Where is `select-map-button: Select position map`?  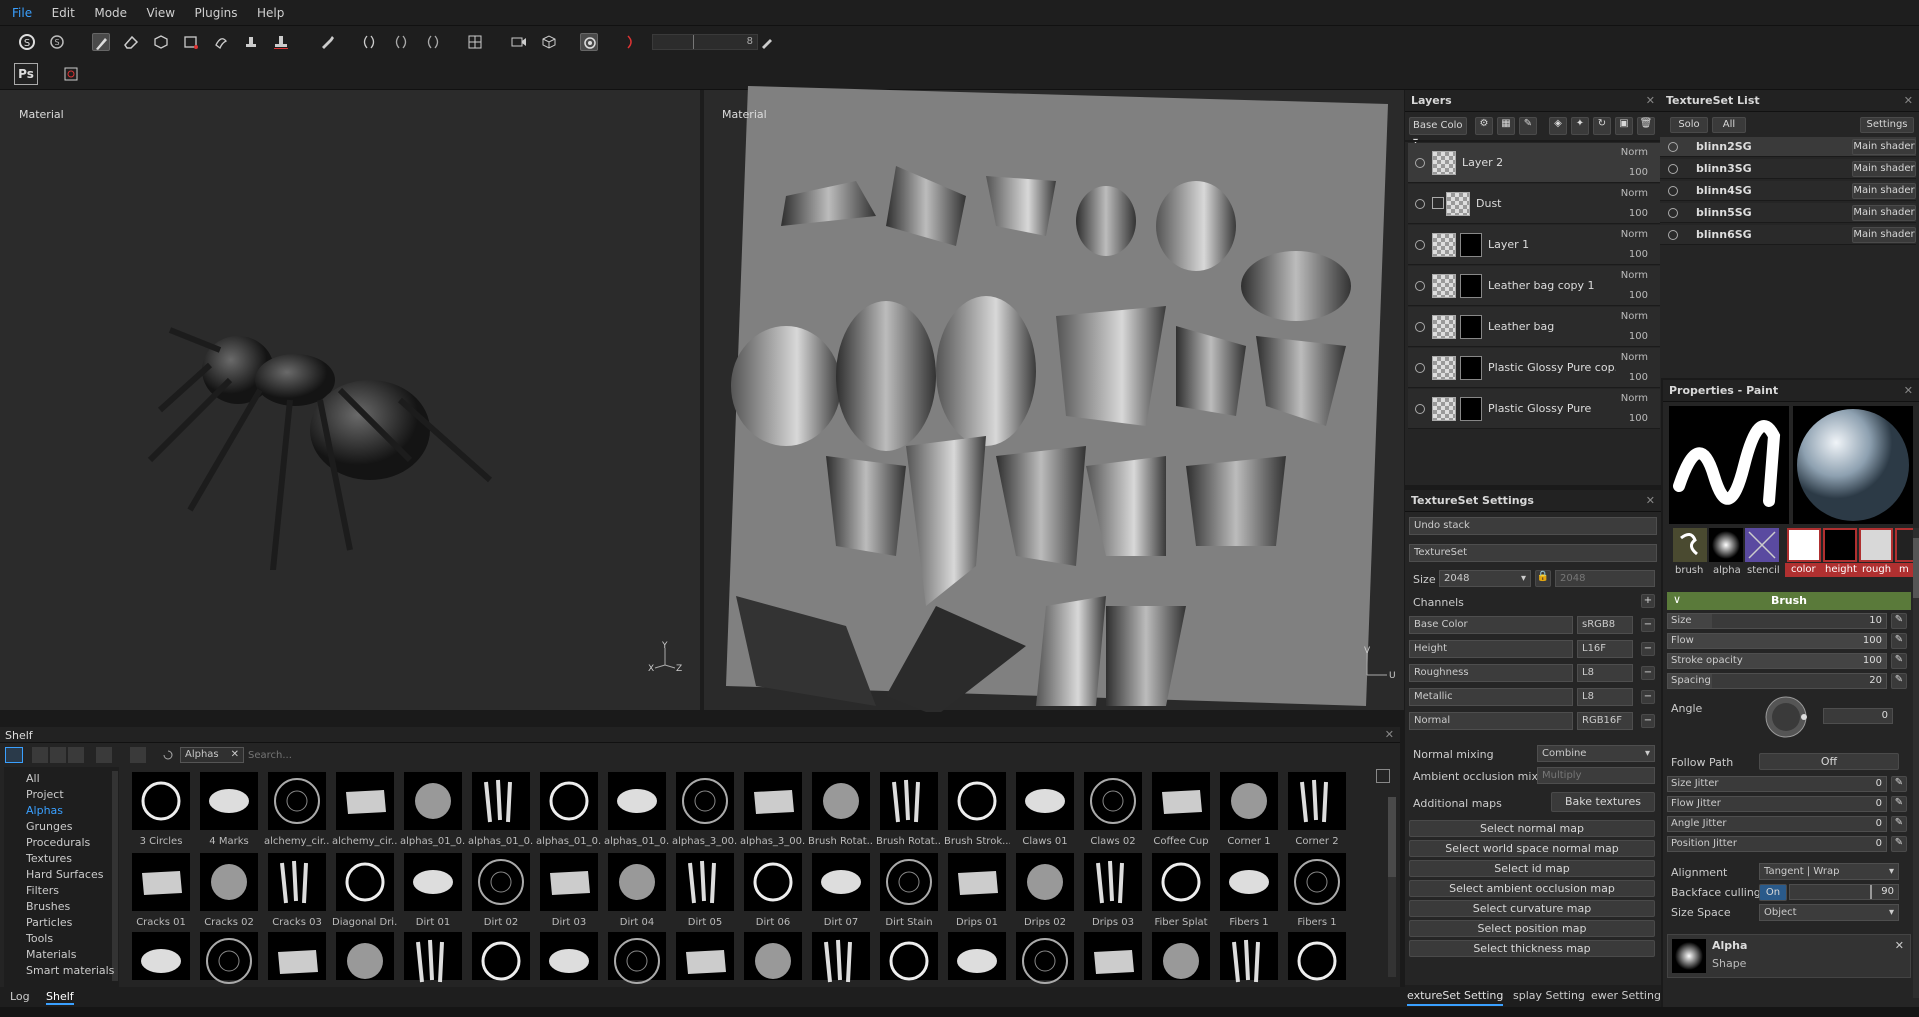 select-map-button: Select position map is located at coordinates (1532, 928).